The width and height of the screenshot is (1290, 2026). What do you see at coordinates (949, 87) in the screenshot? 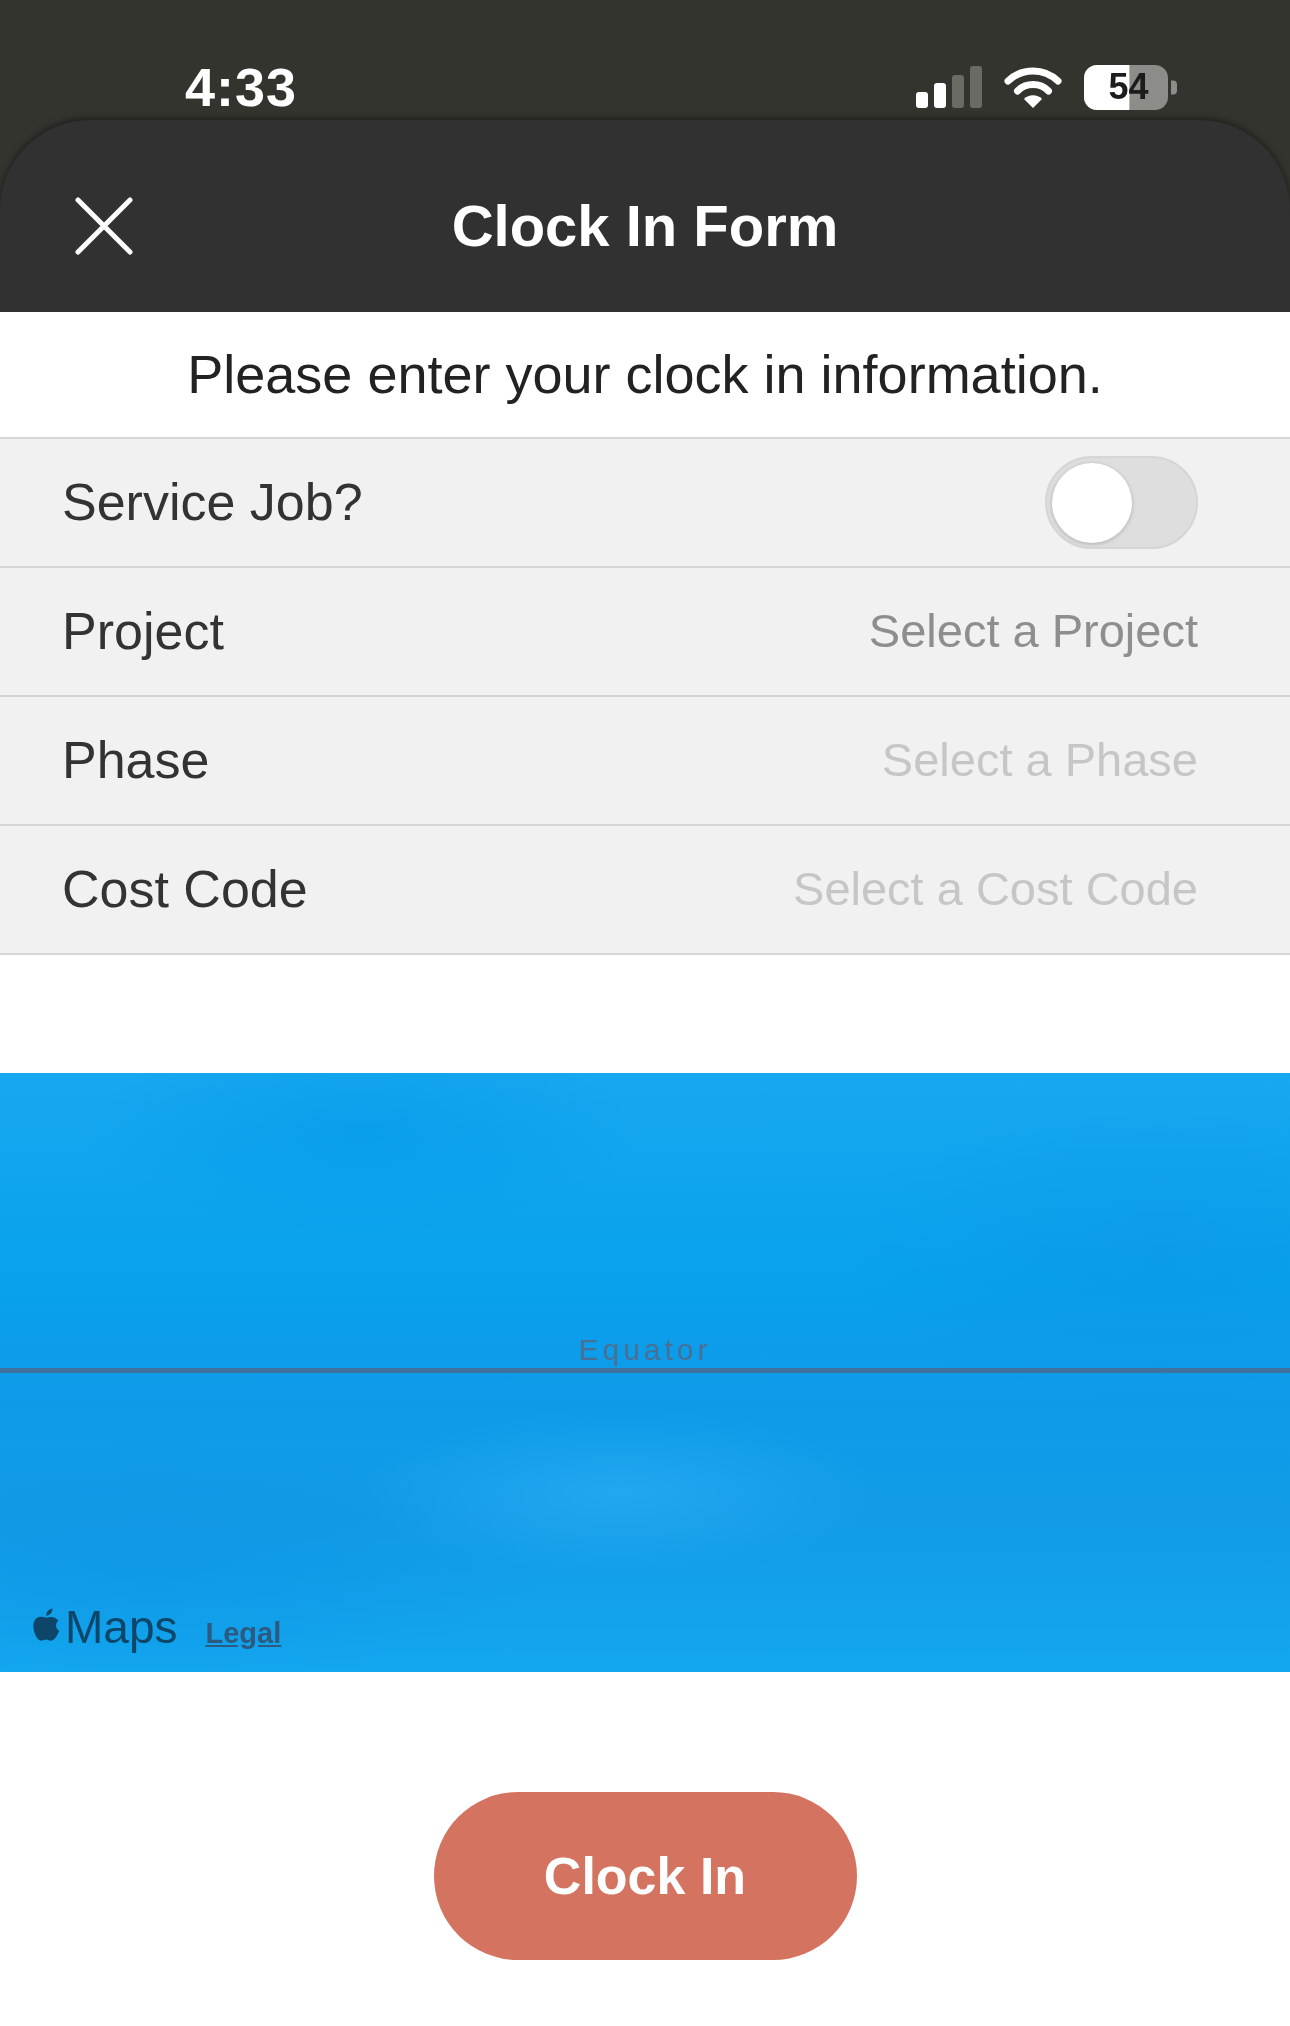
I see `signal-icon` at bounding box center [949, 87].